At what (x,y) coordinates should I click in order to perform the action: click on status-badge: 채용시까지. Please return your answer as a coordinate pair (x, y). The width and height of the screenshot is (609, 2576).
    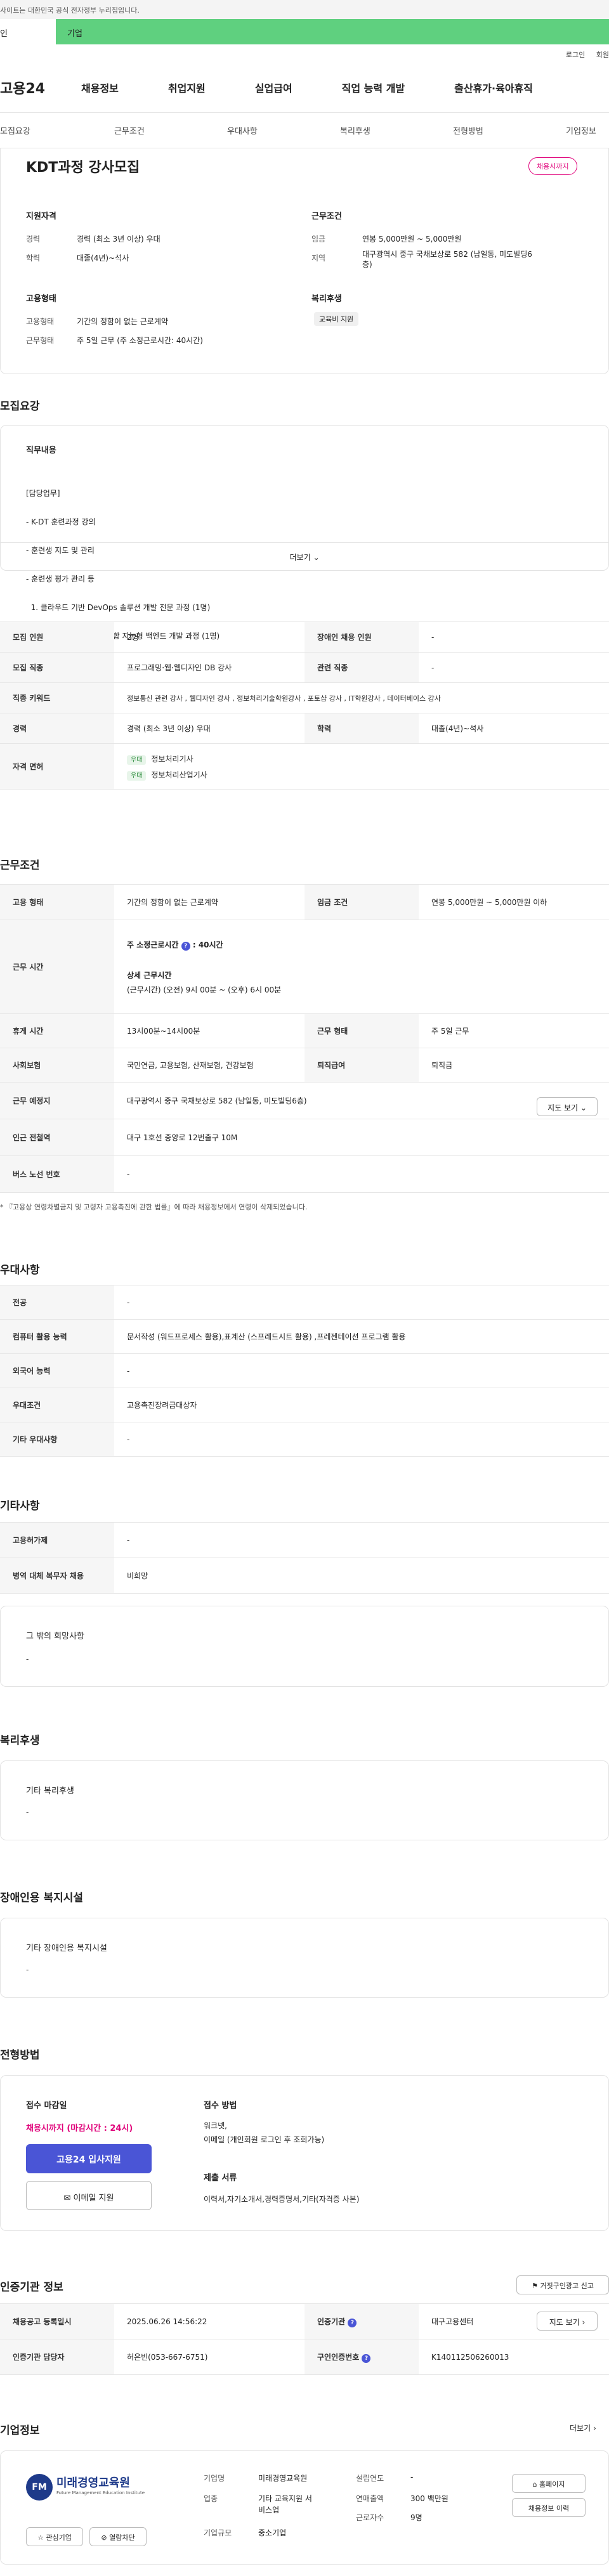
    Looking at the image, I should click on (552, 166).